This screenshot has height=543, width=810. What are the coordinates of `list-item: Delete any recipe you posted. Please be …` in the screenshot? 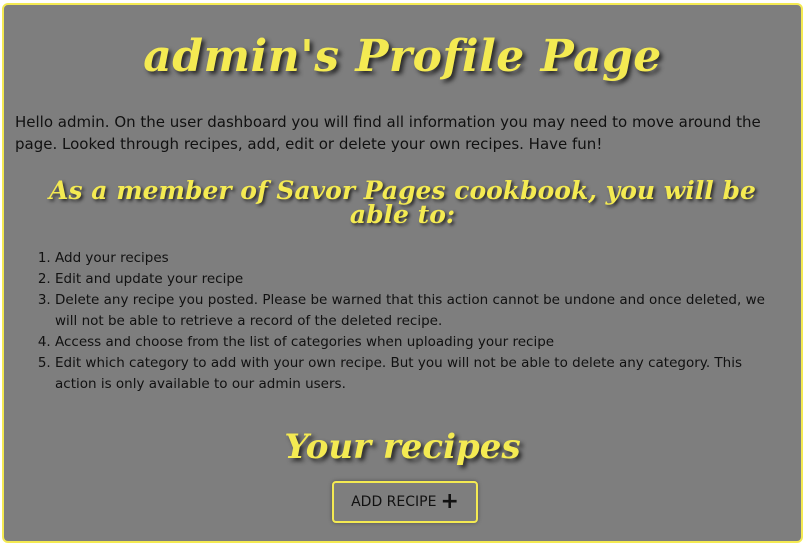 It's located at (420, 311).